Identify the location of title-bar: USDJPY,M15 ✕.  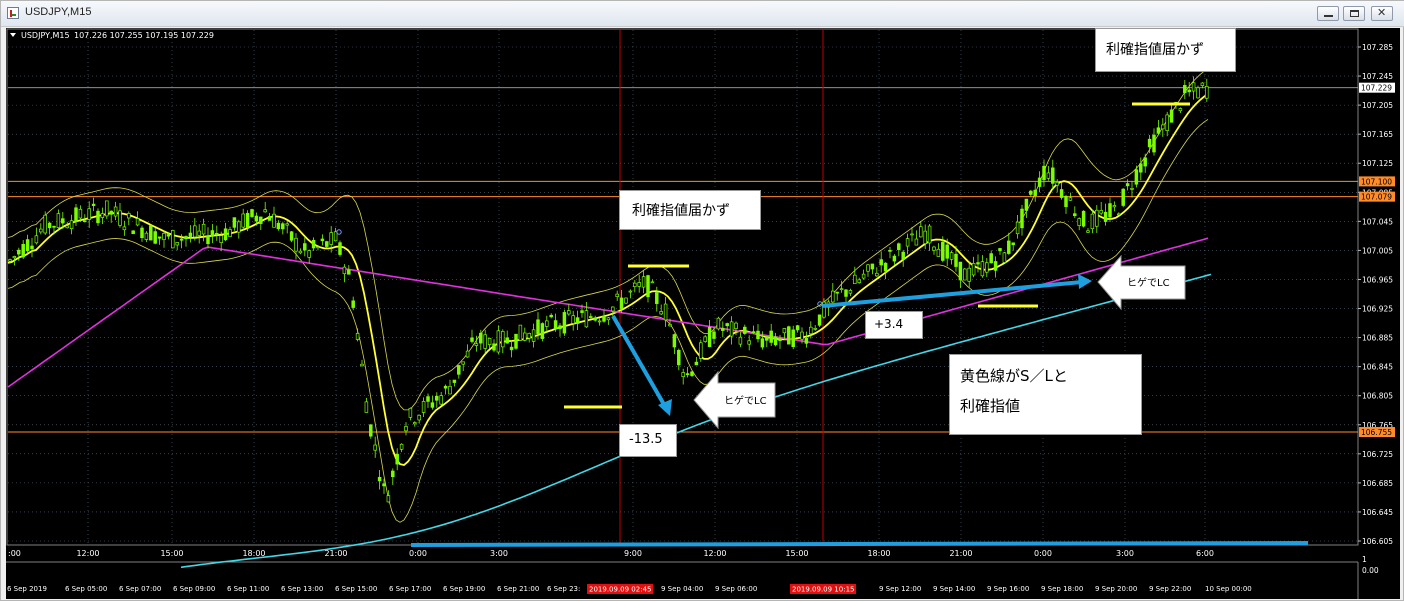
(702, 14).